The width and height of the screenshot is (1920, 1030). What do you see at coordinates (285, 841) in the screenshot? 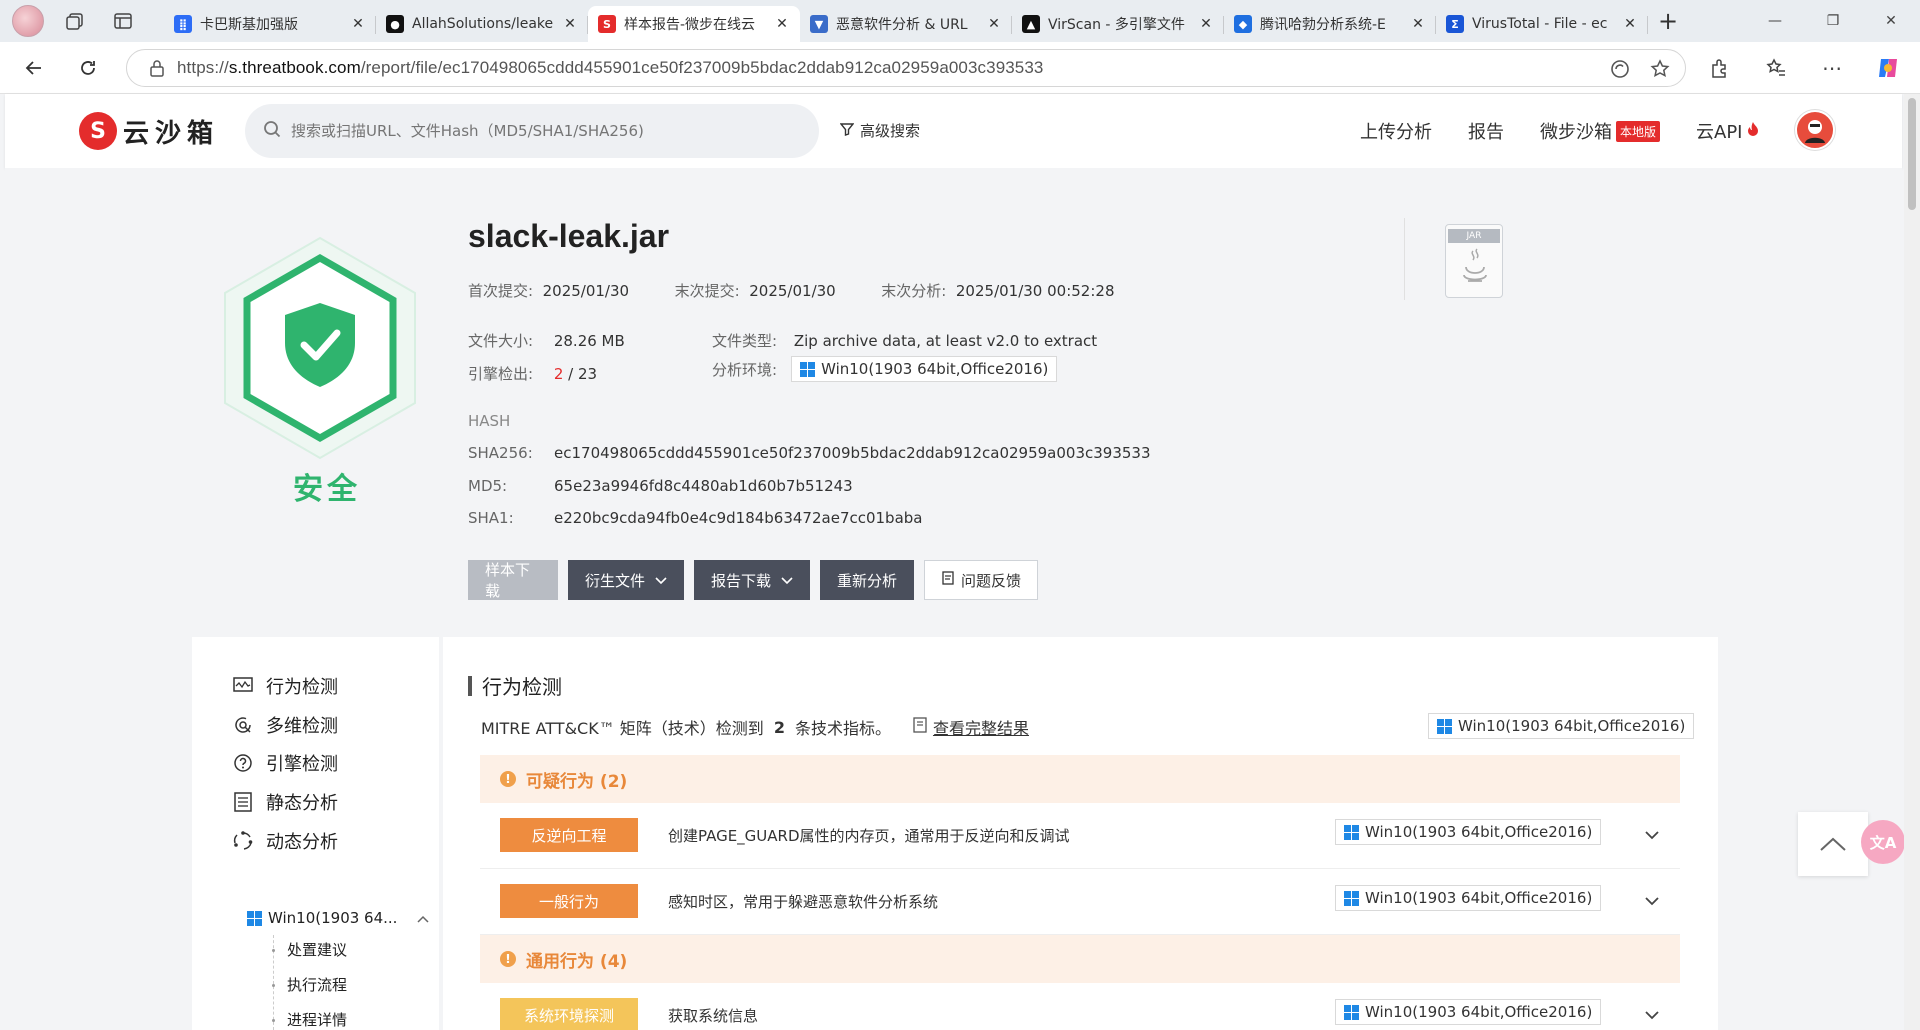
I see `sidebar-item-dynamic: 动态分析` at bounding box center [285, 841].